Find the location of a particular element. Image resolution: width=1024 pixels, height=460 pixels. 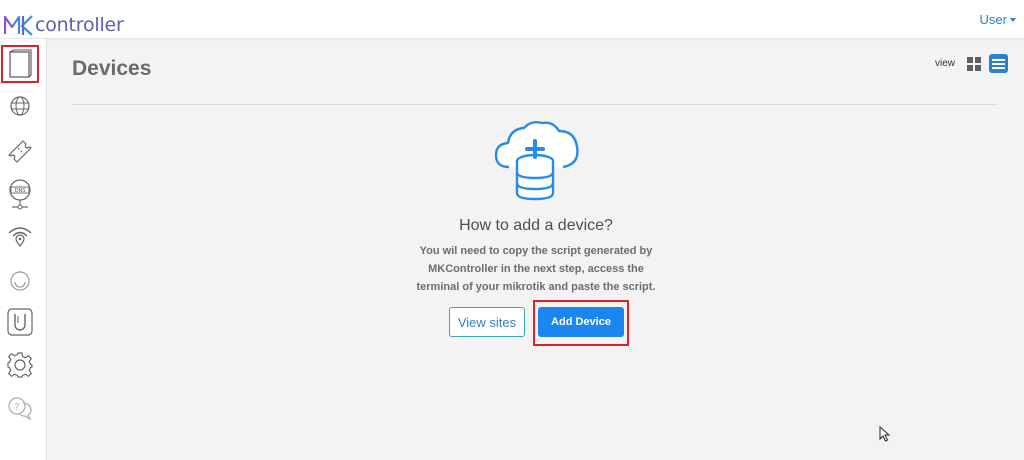

grid-view-icon is located at coordinates (974, 63).